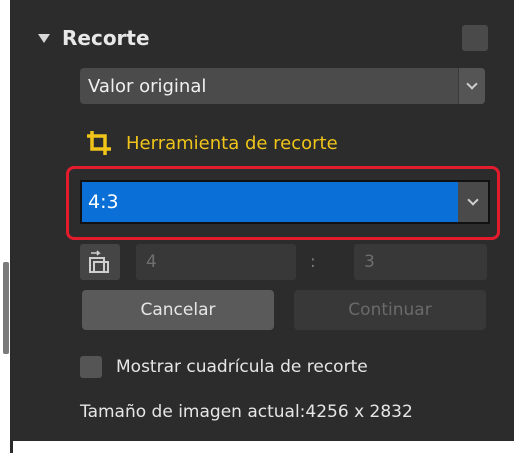  I want to click on swap-orientation-icon, so click(99, 261).